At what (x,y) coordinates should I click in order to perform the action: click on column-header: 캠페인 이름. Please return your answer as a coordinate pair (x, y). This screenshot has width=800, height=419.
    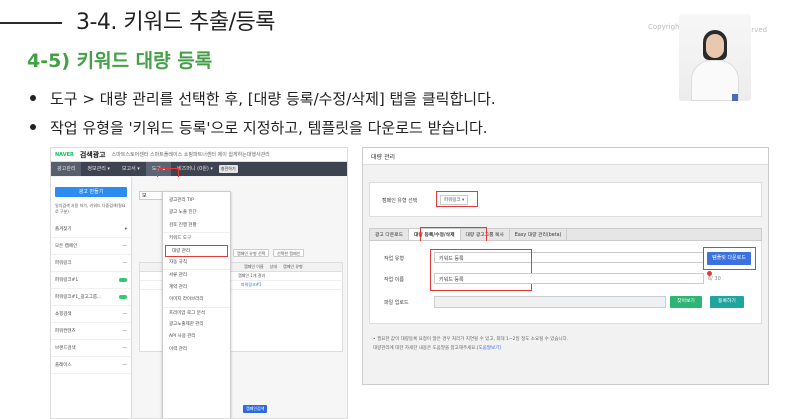
    Looking at the image, I should click on (254, 267).